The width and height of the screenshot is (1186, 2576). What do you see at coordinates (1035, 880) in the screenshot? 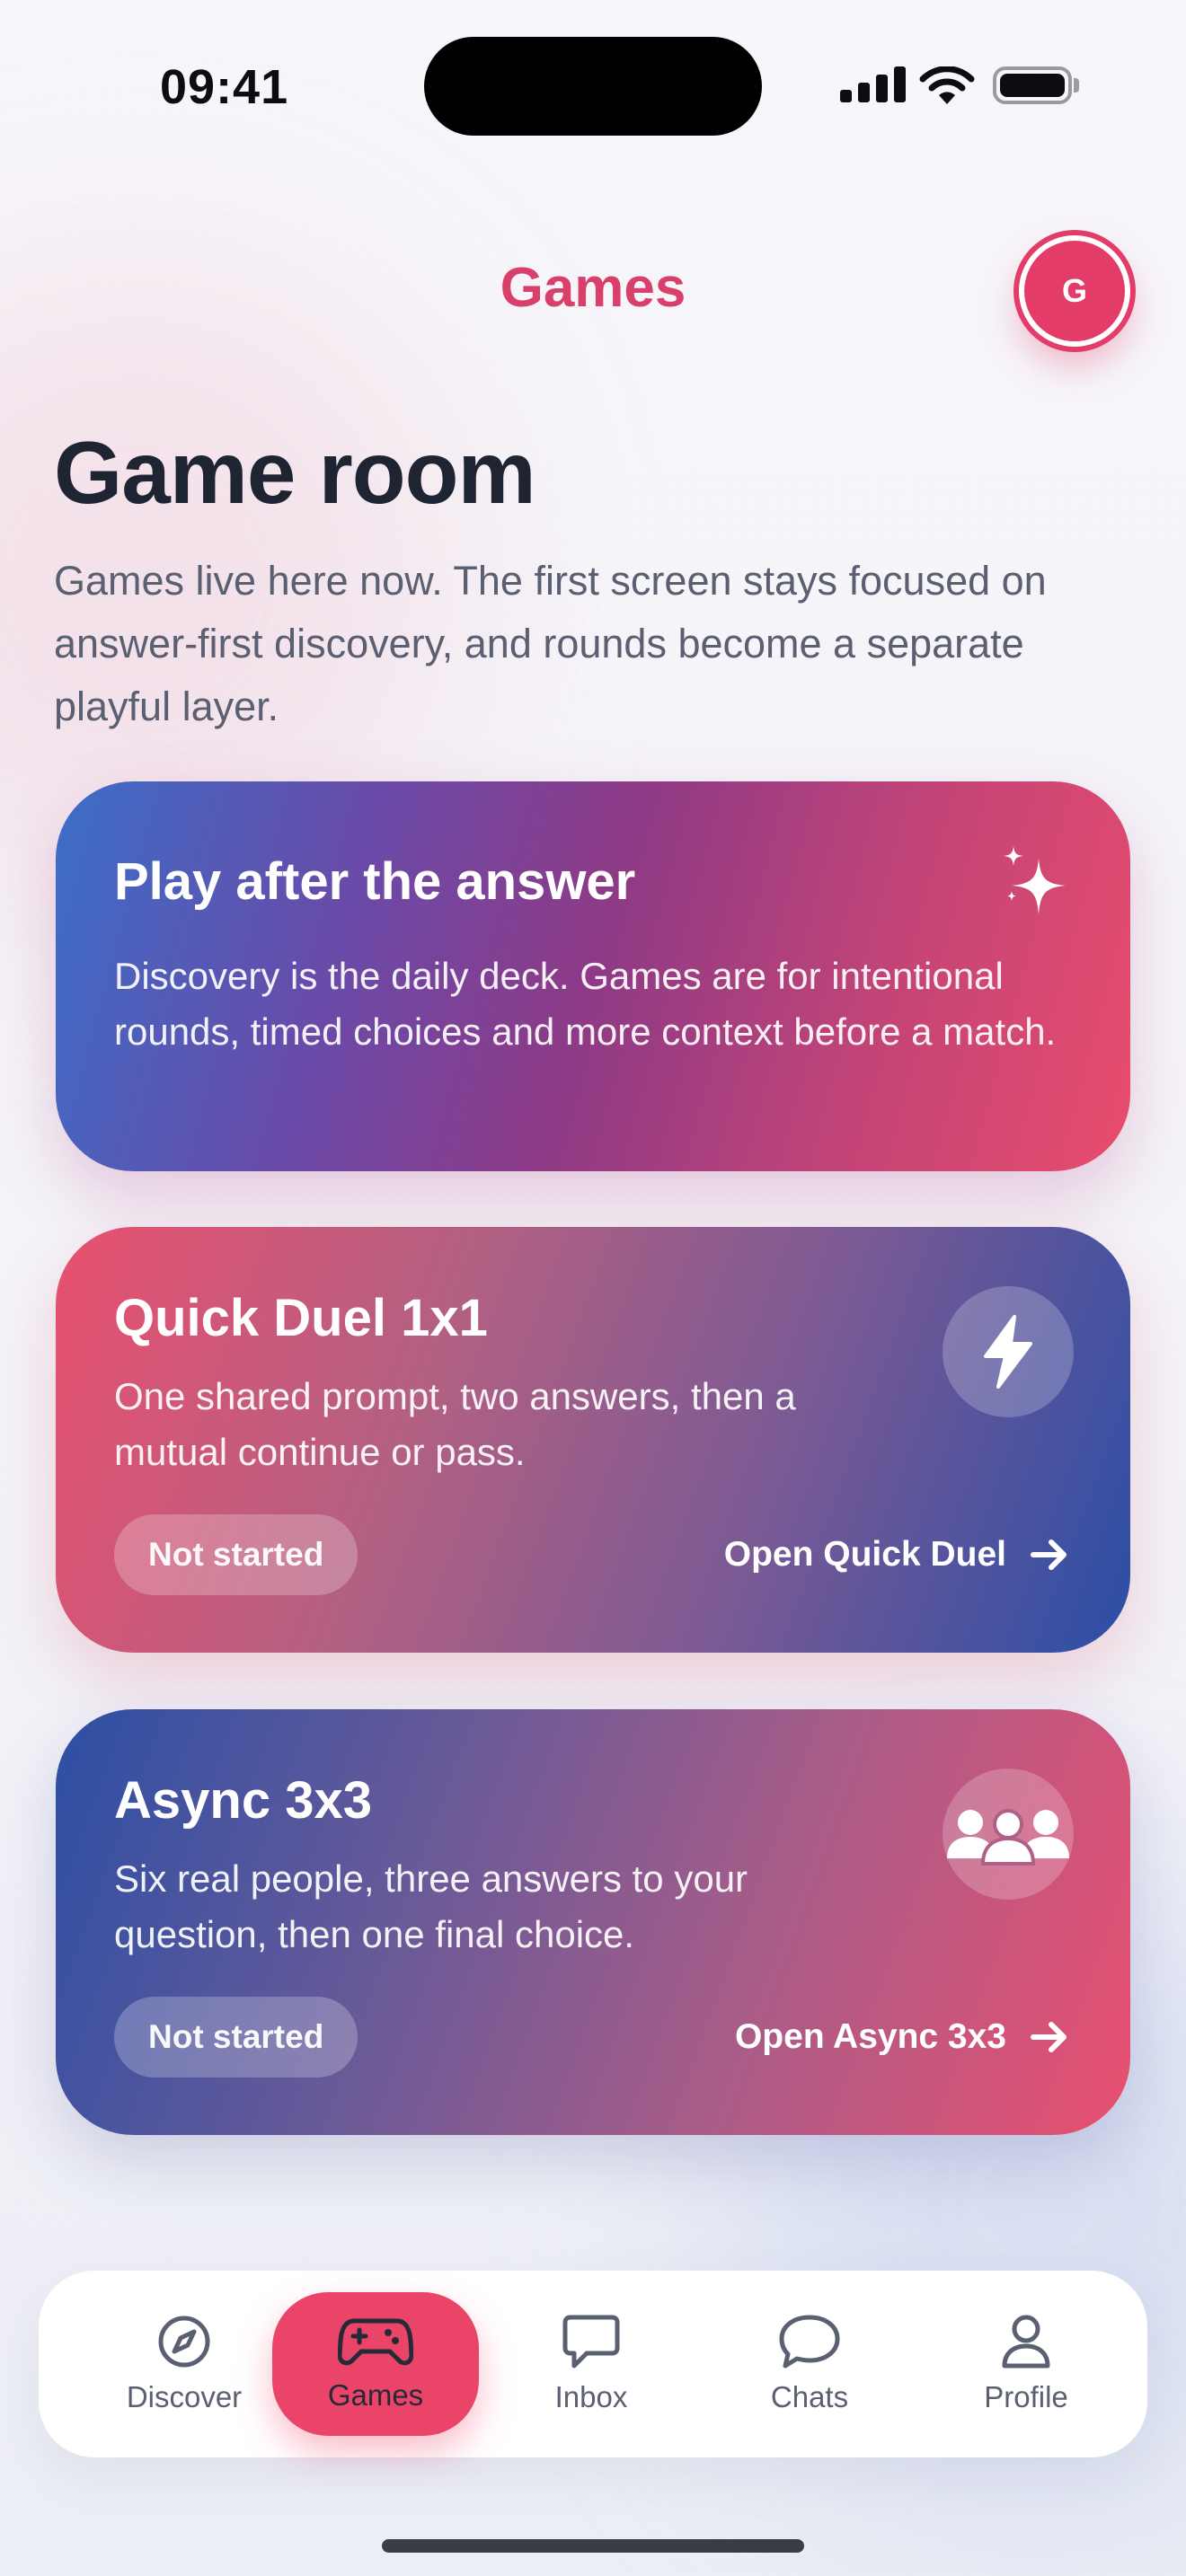
I see `sparkles-icon` at bounding box center [1035, 880].